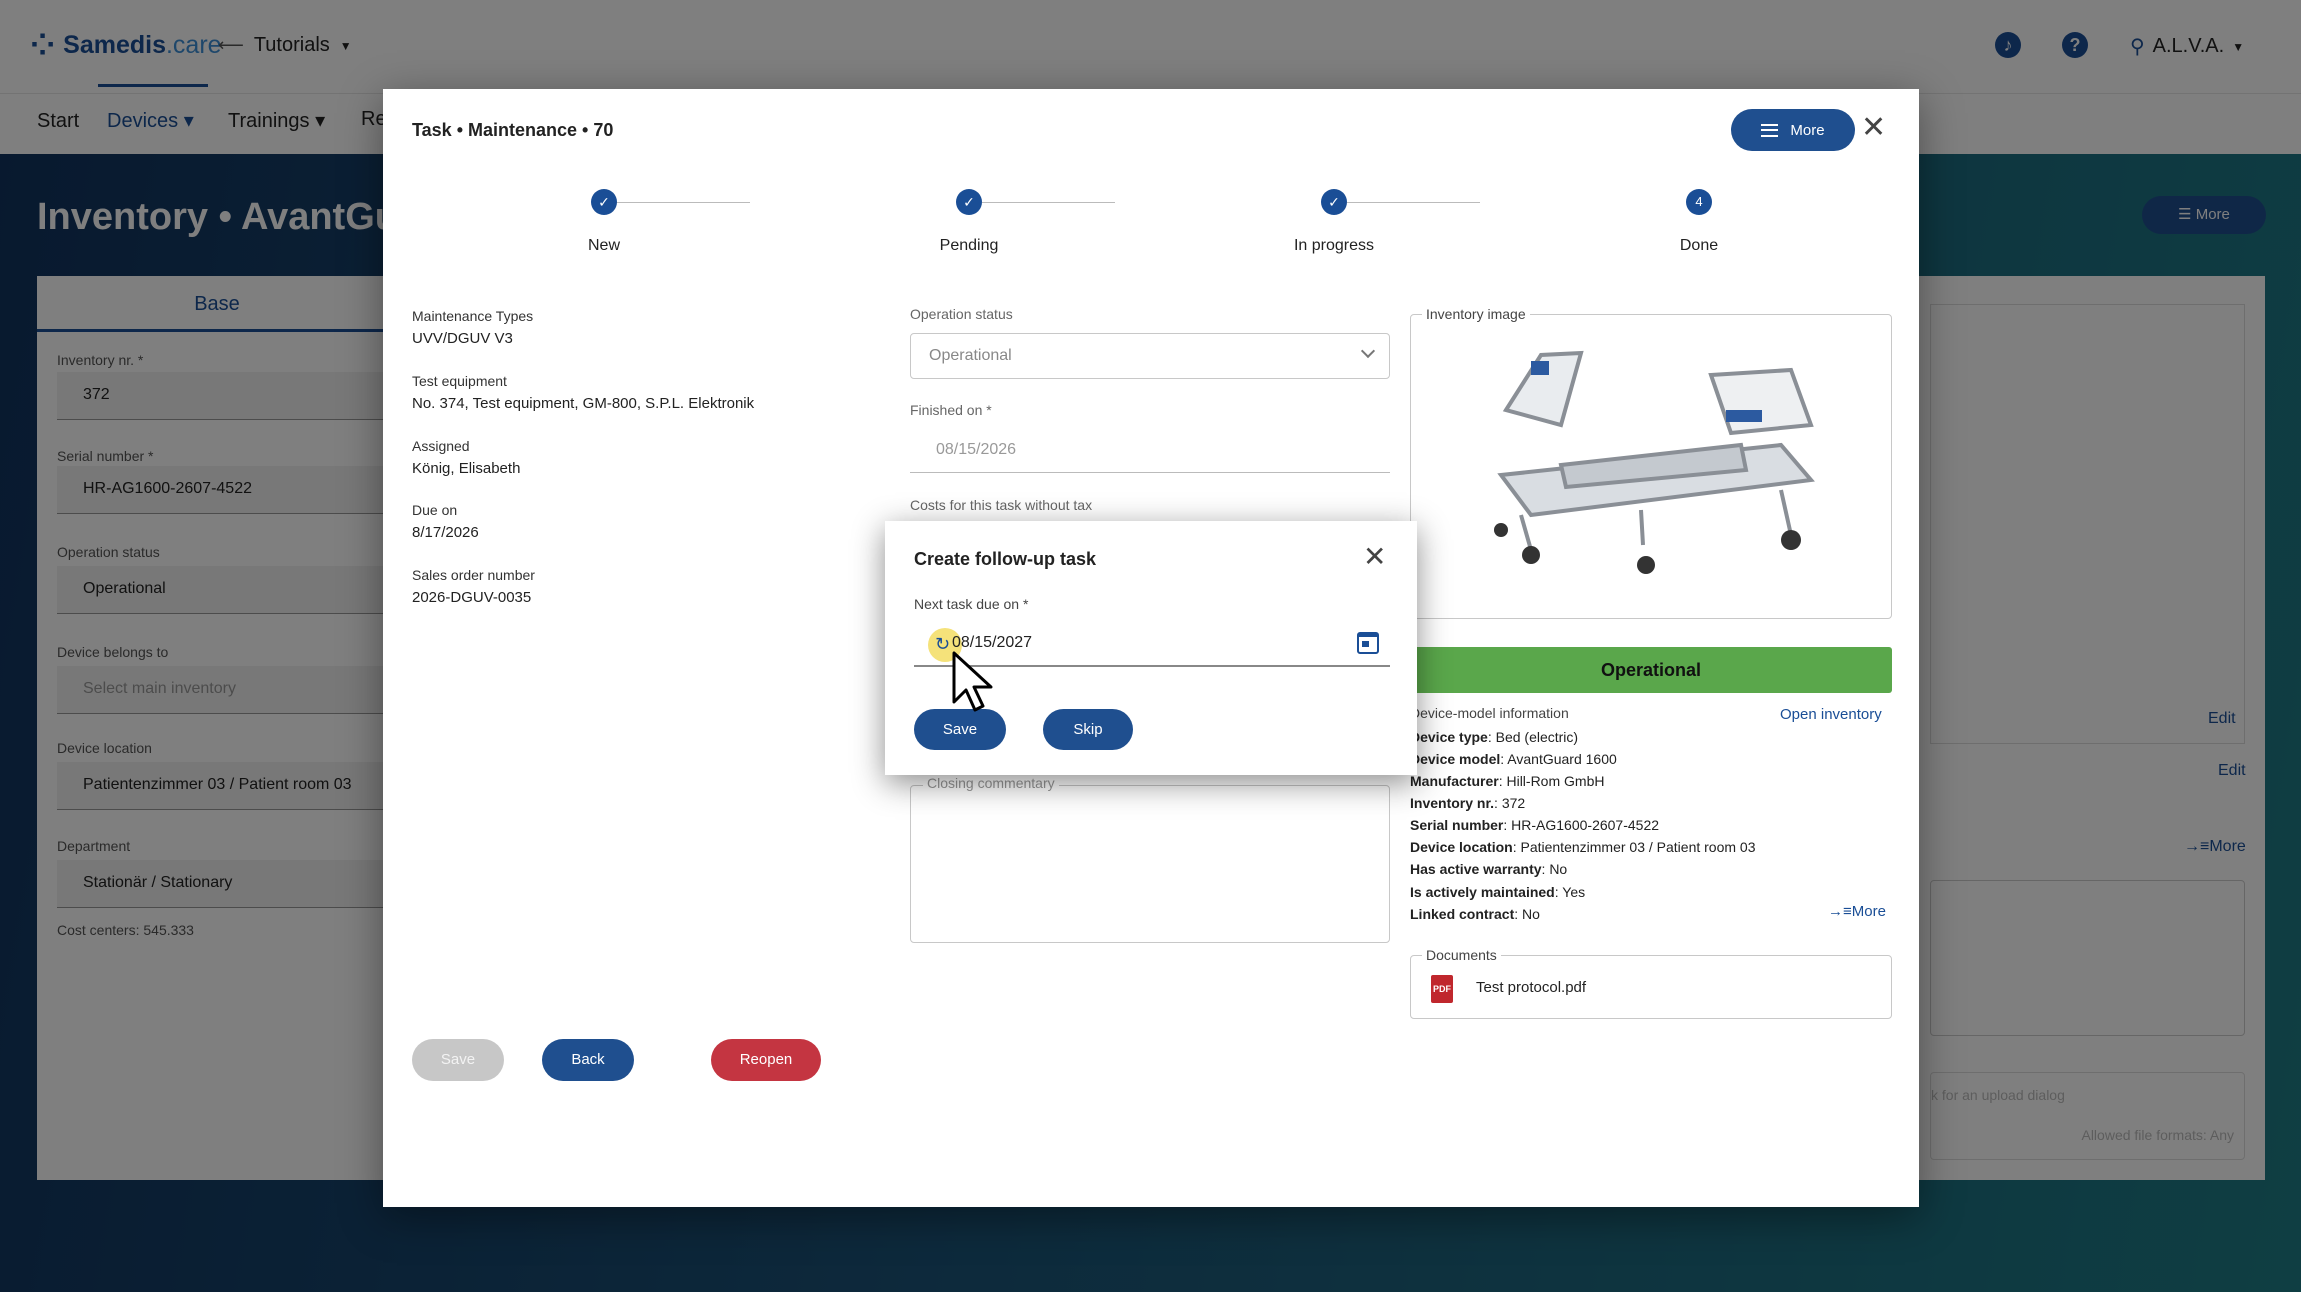 The image size is (2301, 1292). Describe the element at coordinates (972, 681) in the screenshot. I see `mouse-cursor-icon` at that location.